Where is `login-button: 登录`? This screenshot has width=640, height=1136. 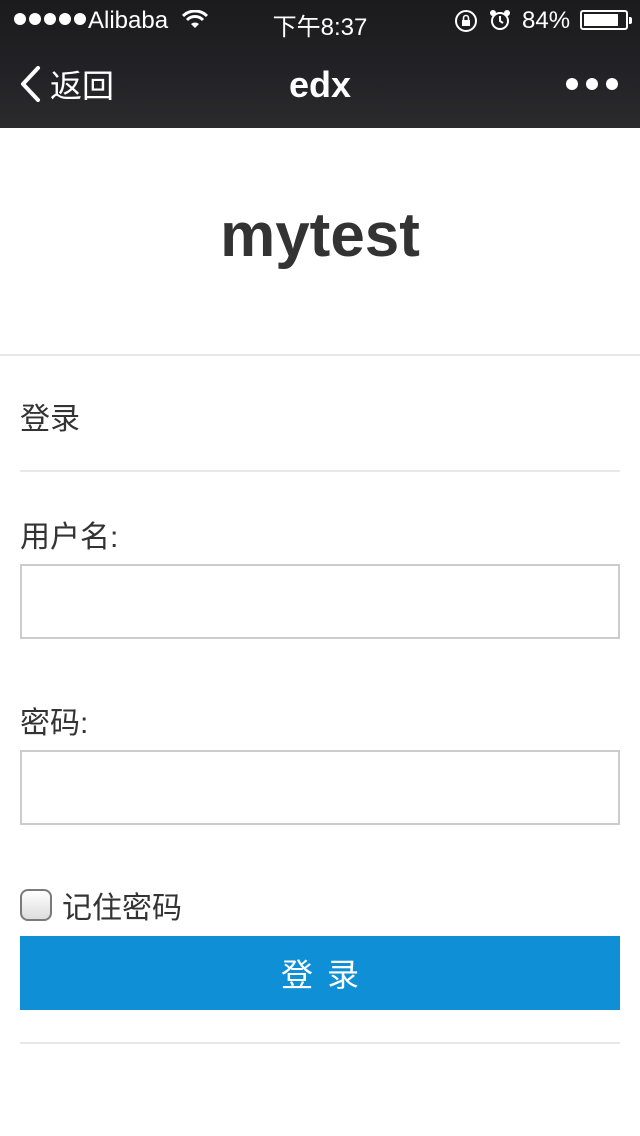
login-button: 登录 is located at coordinates (320, 973).